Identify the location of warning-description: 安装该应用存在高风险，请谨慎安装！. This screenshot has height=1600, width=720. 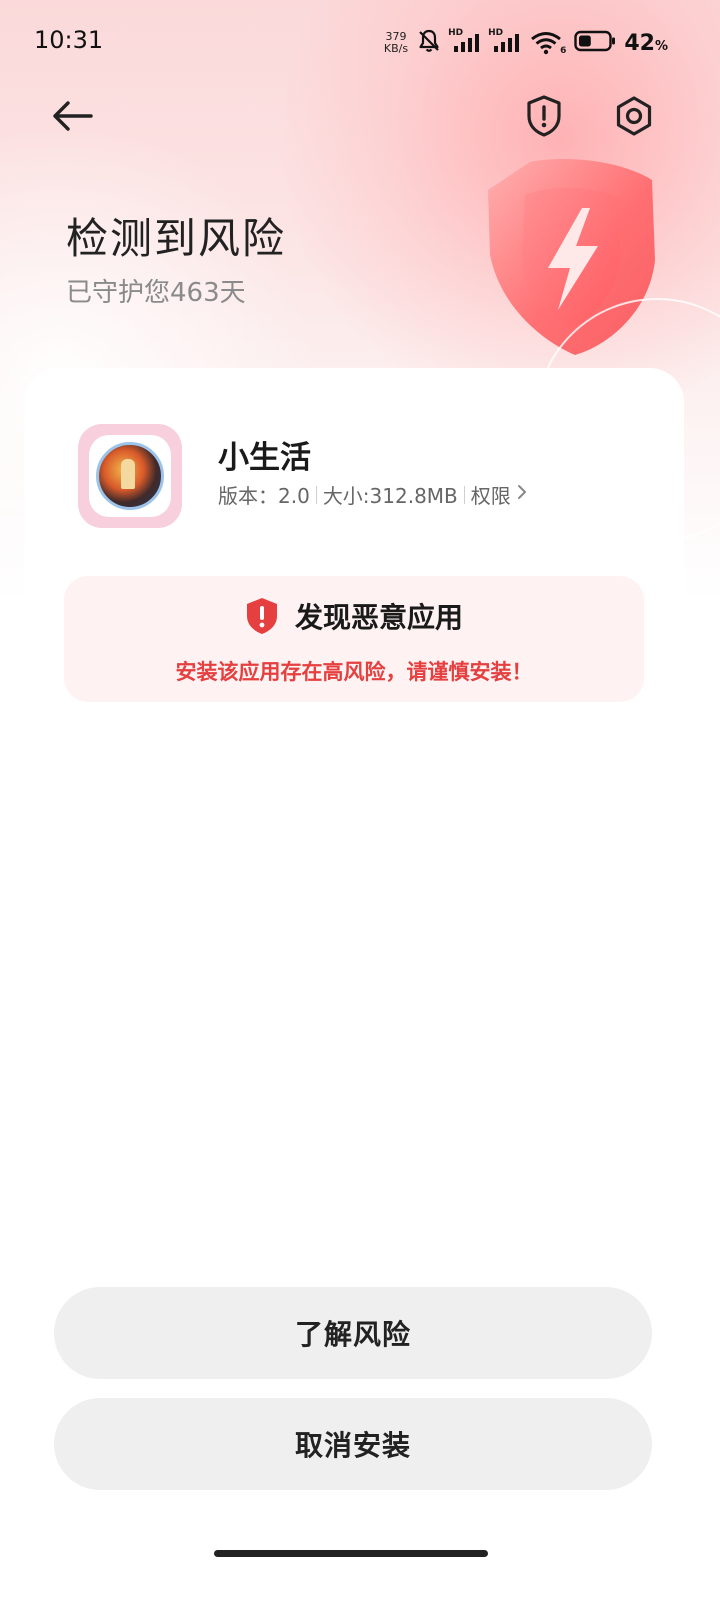
(354, 672).